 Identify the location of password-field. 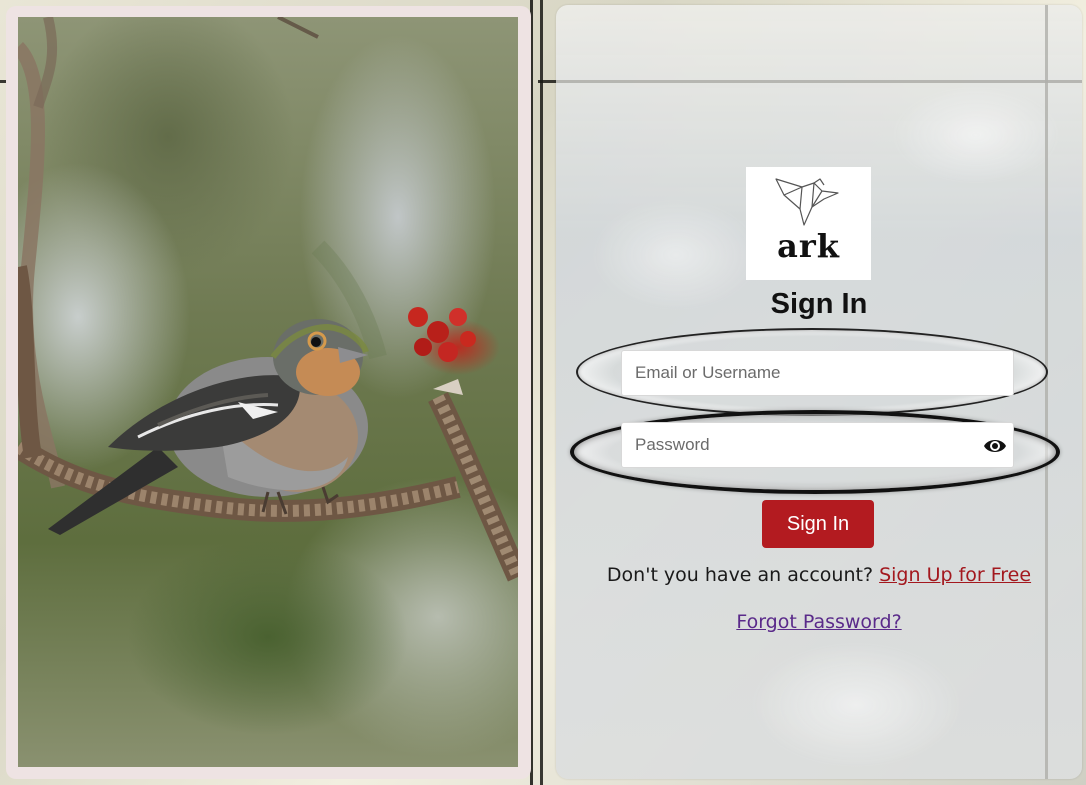
(817, 445).